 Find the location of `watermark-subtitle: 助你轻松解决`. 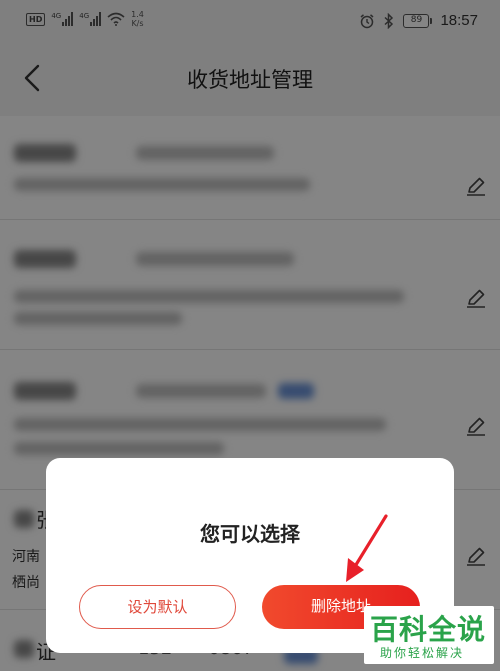

watermark-subtitle: 助你轻松解决 is located at coordinates (422, 653).